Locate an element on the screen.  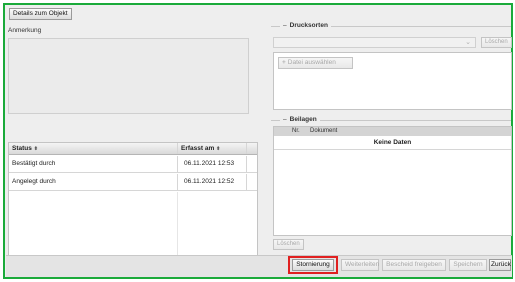
beilagen-loeschen-button: Löschen is located at coordinates (288, 244).